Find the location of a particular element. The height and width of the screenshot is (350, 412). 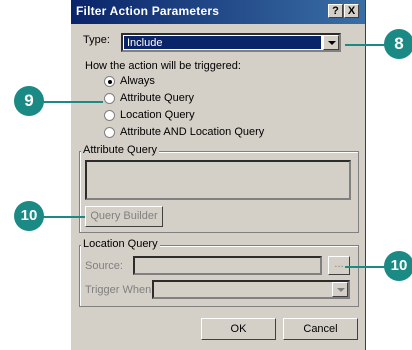

trigger-when-dropdown-button is located at coordinates (340, 289).